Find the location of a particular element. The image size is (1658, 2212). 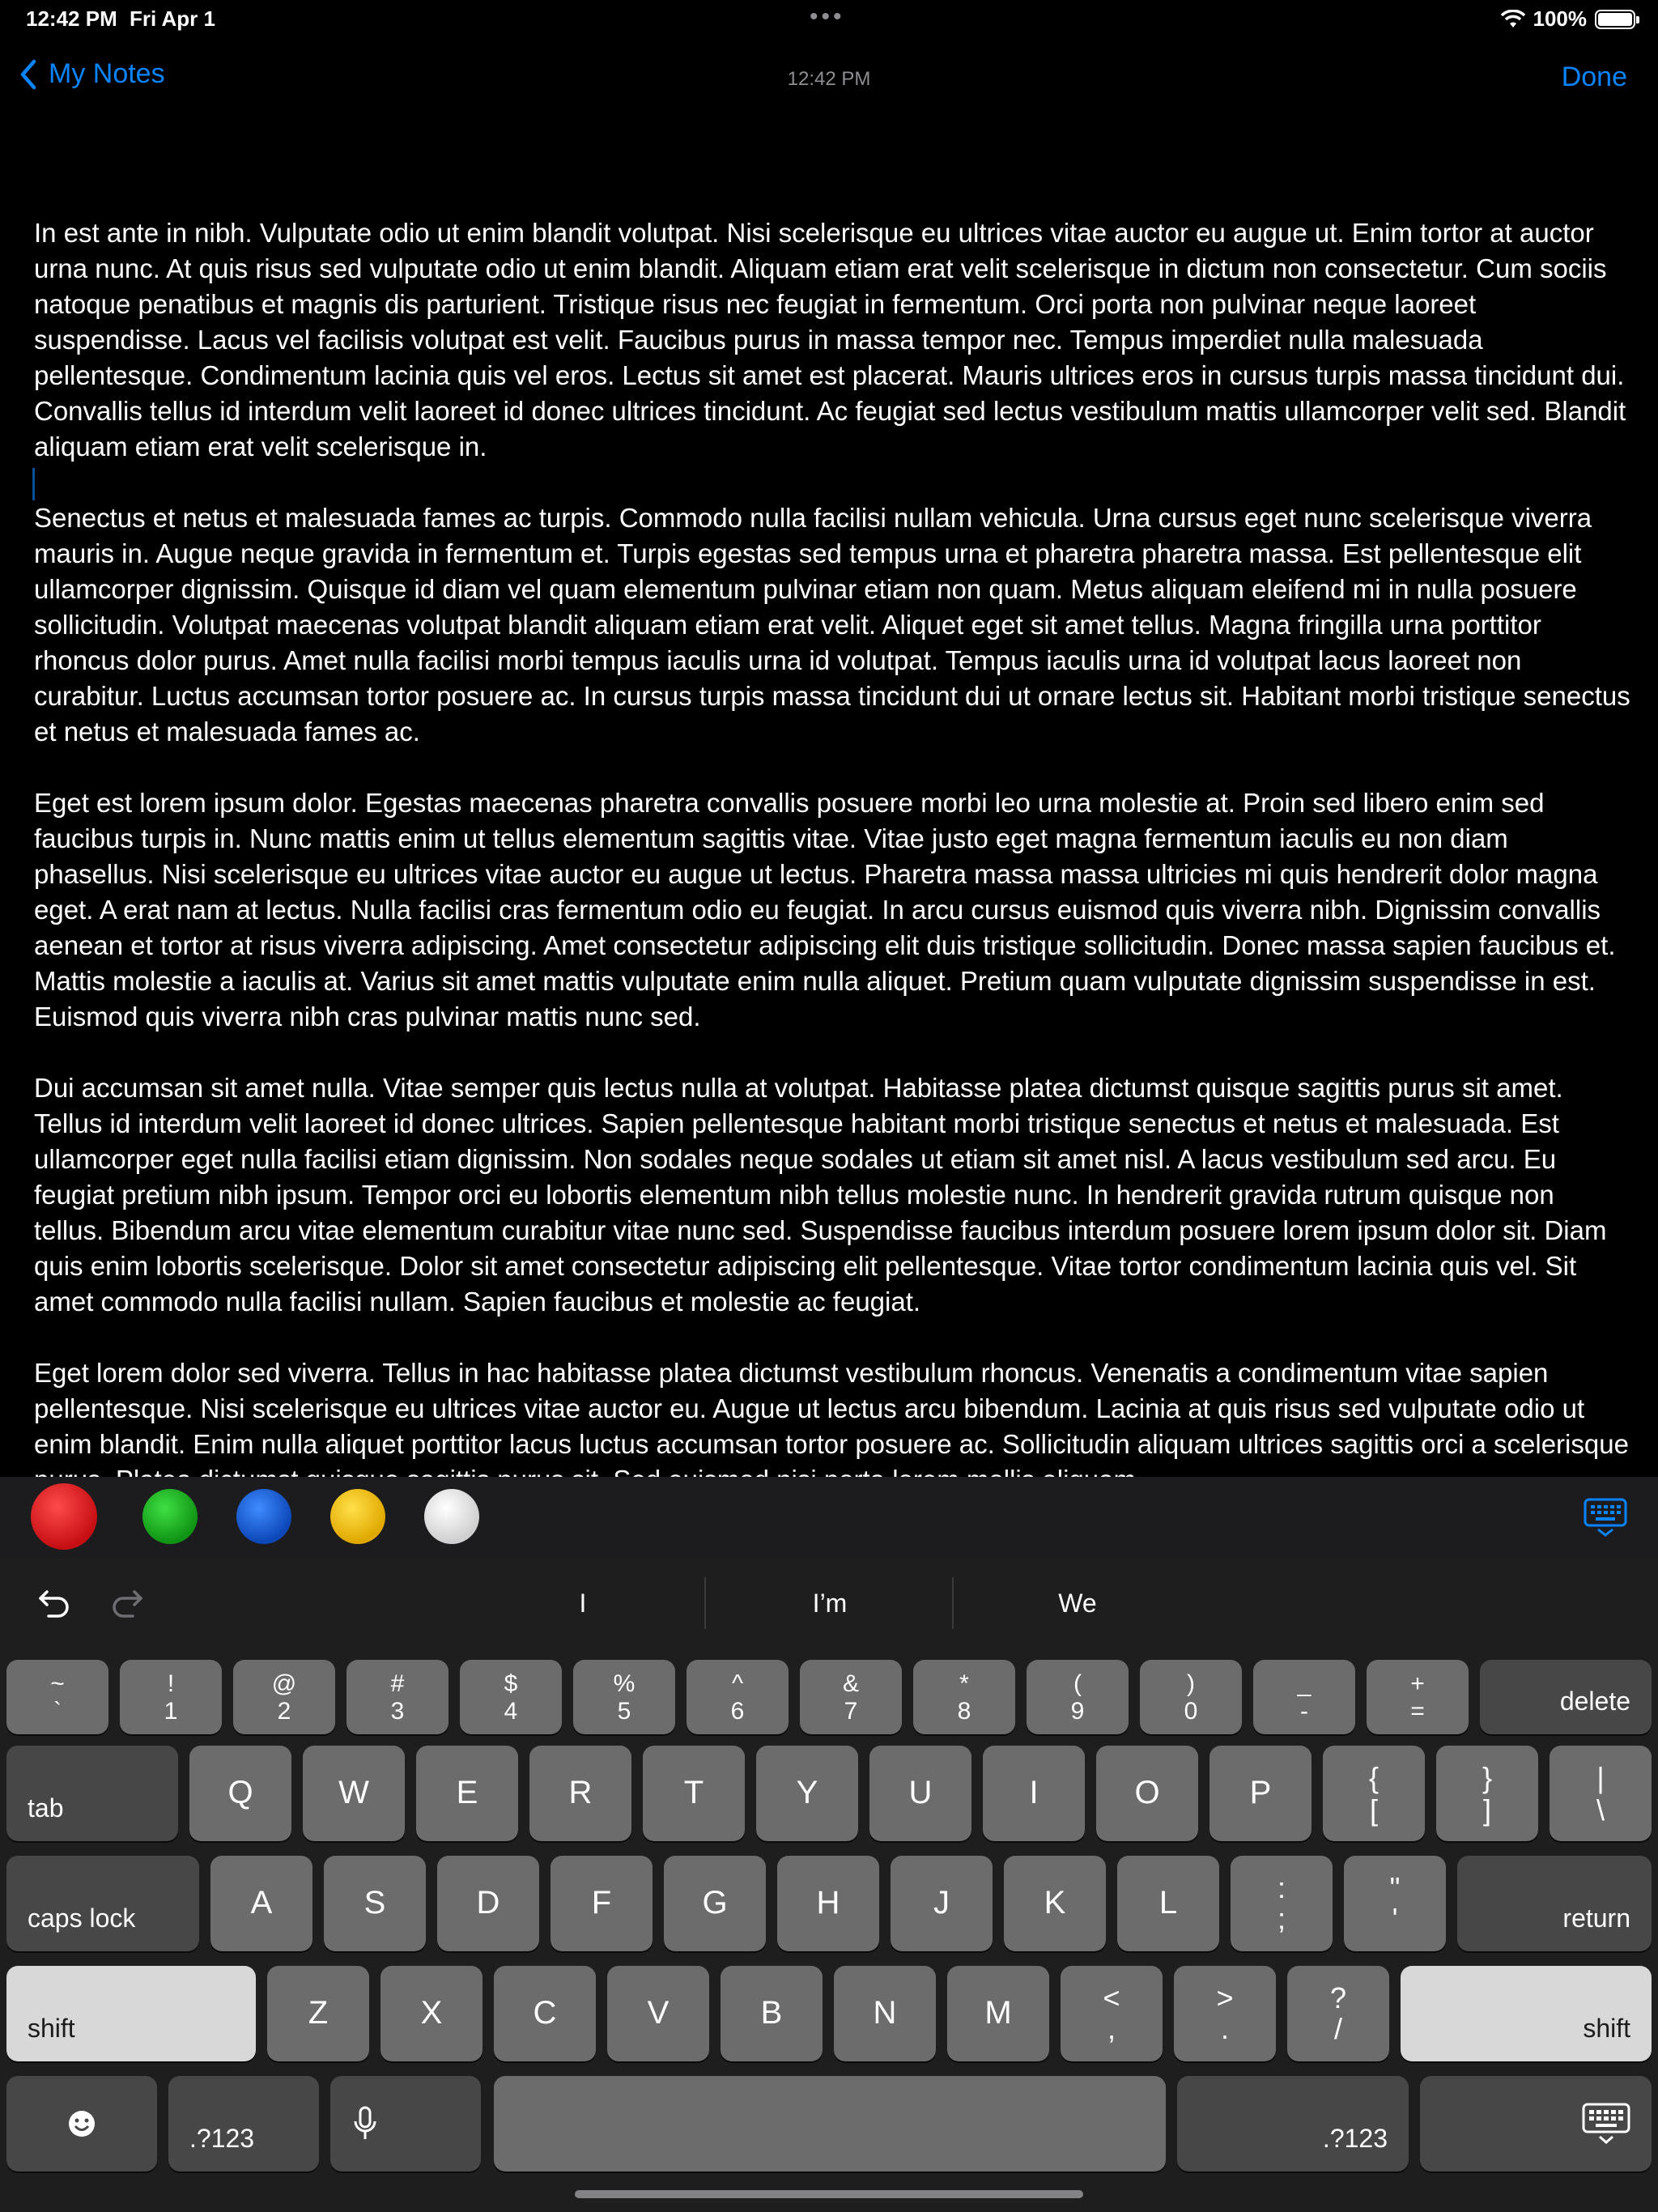

space-bar is located at coordinates (830, 2124).